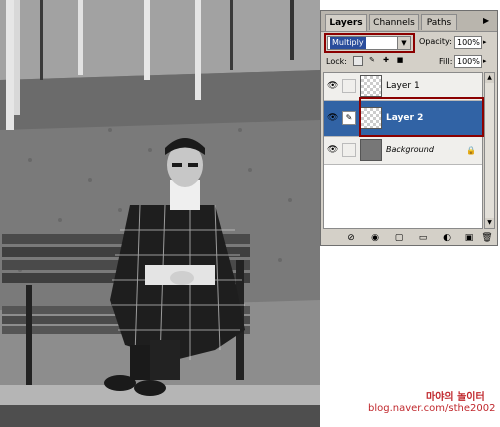  What do you see at coordinates (336, 61) in the screenshot?
I see `lock-label: Lock:` at bounding box center [336, 61].